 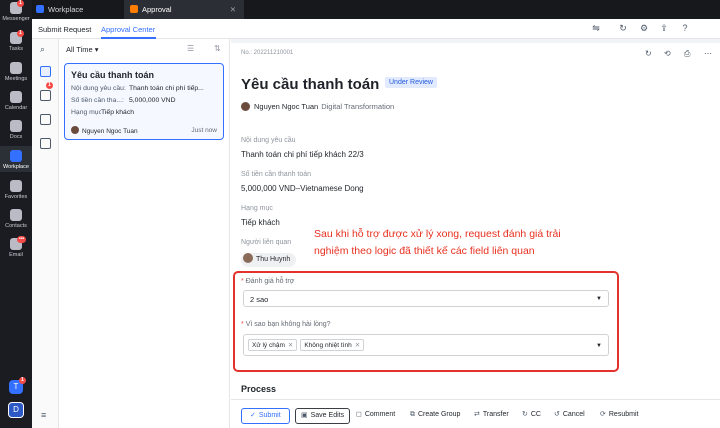 I want to click on field-label: Số tiền cần thanh toán, so click(x=276, y=174).